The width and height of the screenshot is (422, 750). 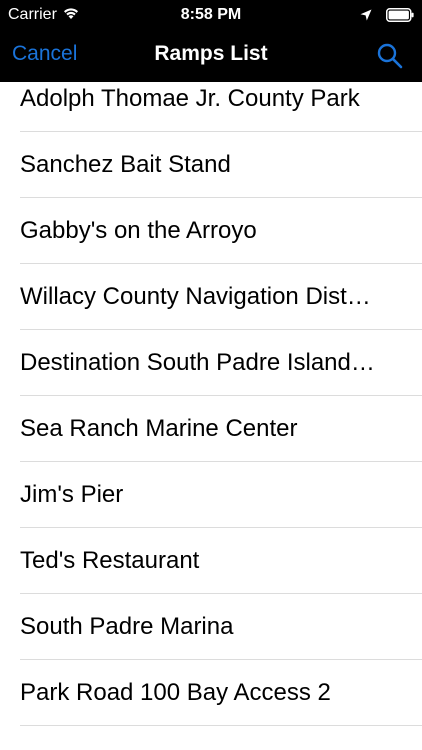 I want to click on list-item: Sanchez Bait Stand, so click(x=221, y=165).